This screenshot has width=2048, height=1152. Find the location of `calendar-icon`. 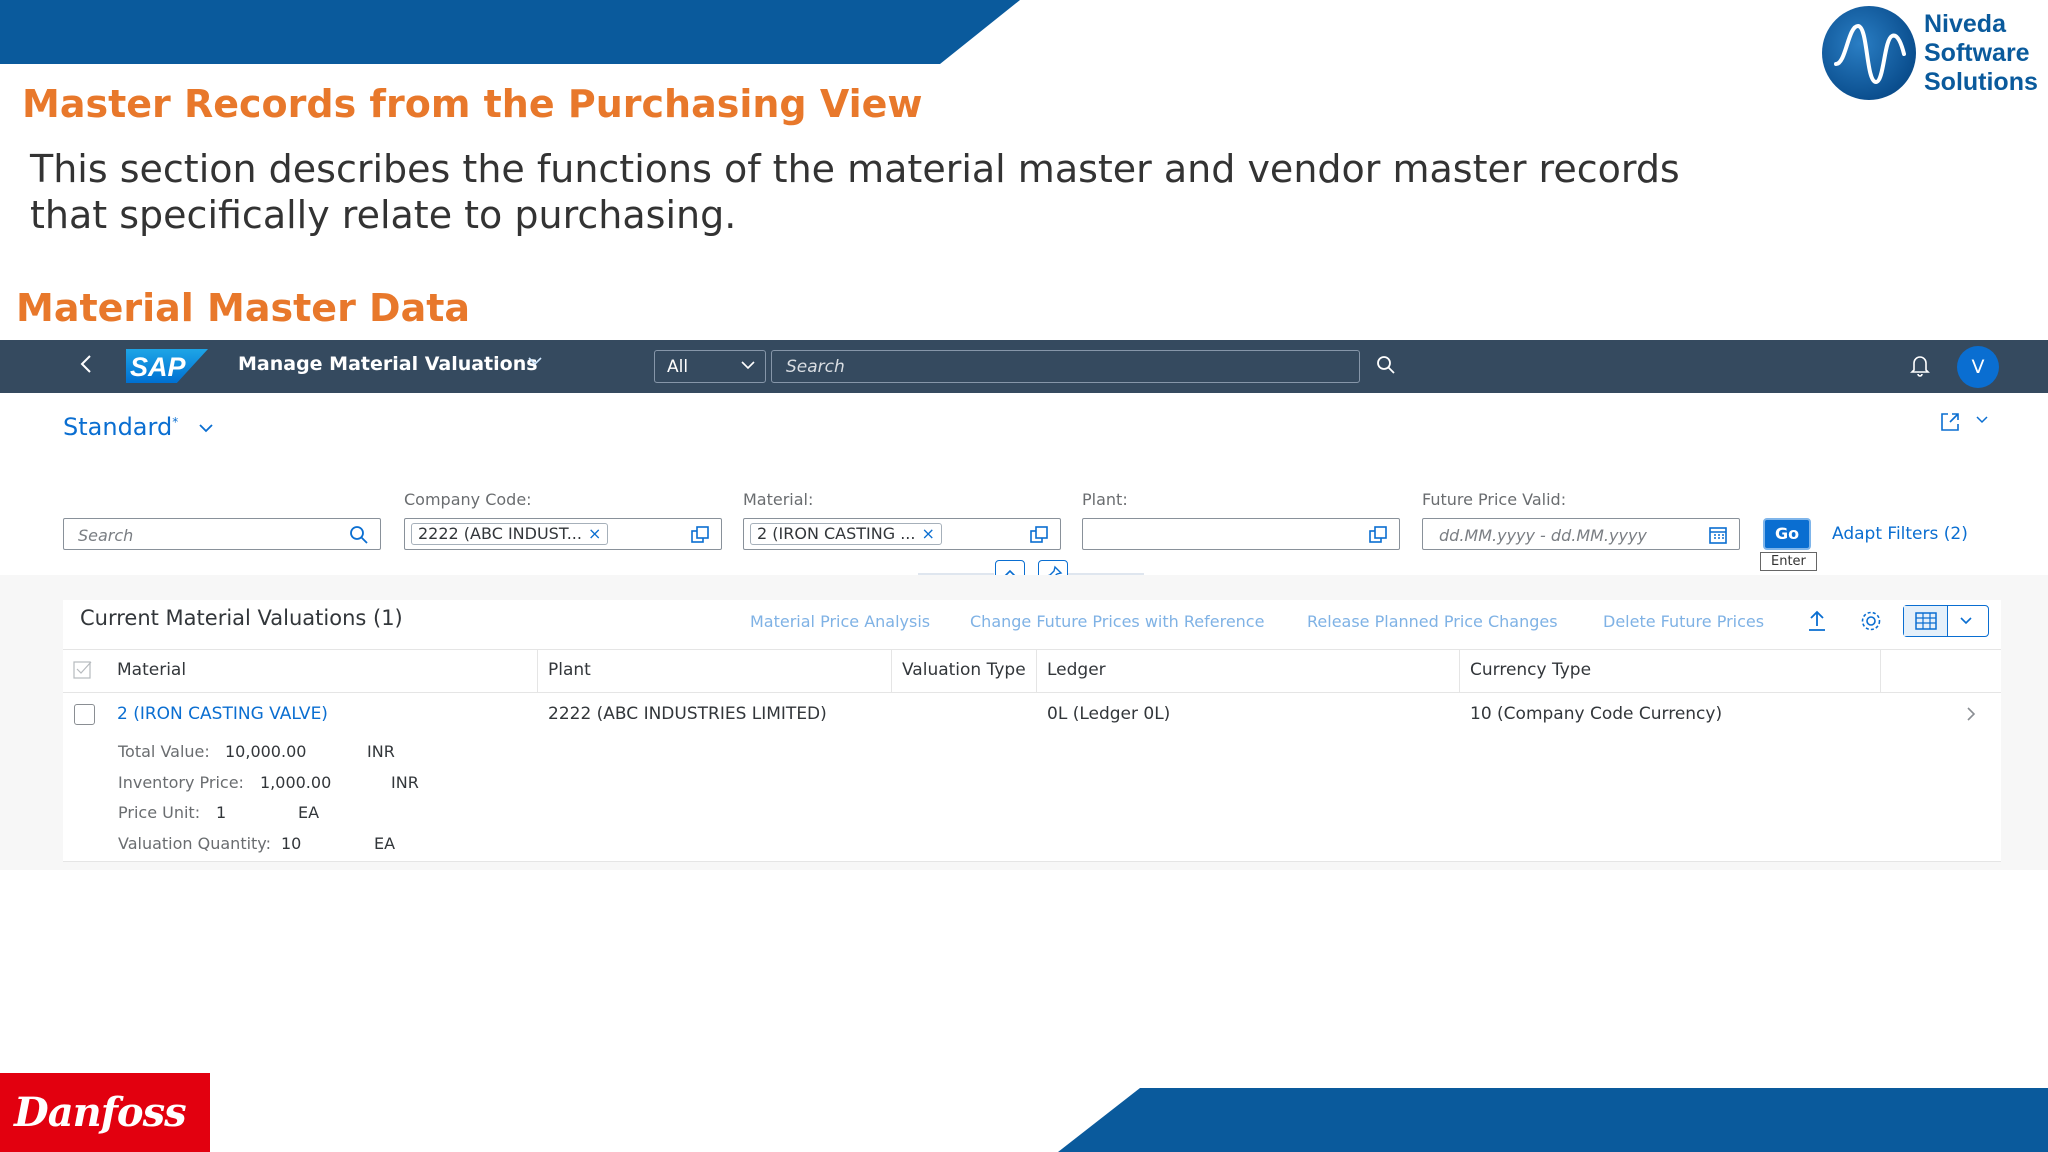

calendar-icon is located at coordinates (1718, 537).